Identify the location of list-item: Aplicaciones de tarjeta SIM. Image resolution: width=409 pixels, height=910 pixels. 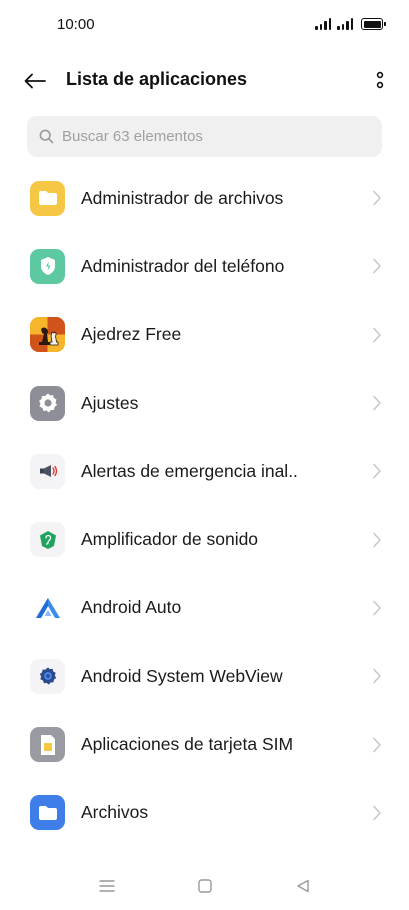
(204, 744).